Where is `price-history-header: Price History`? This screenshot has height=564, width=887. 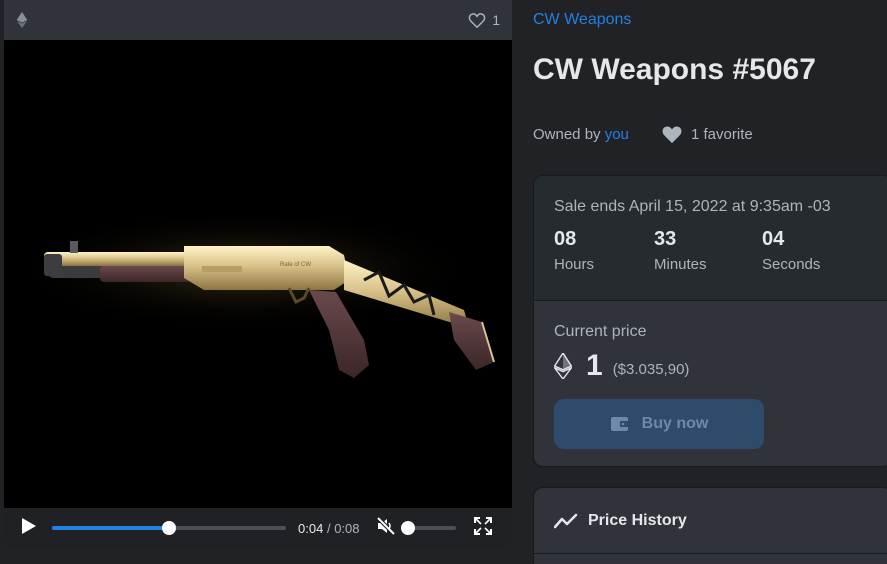 price-history-header: Price History is located at coordinates (710, 521).